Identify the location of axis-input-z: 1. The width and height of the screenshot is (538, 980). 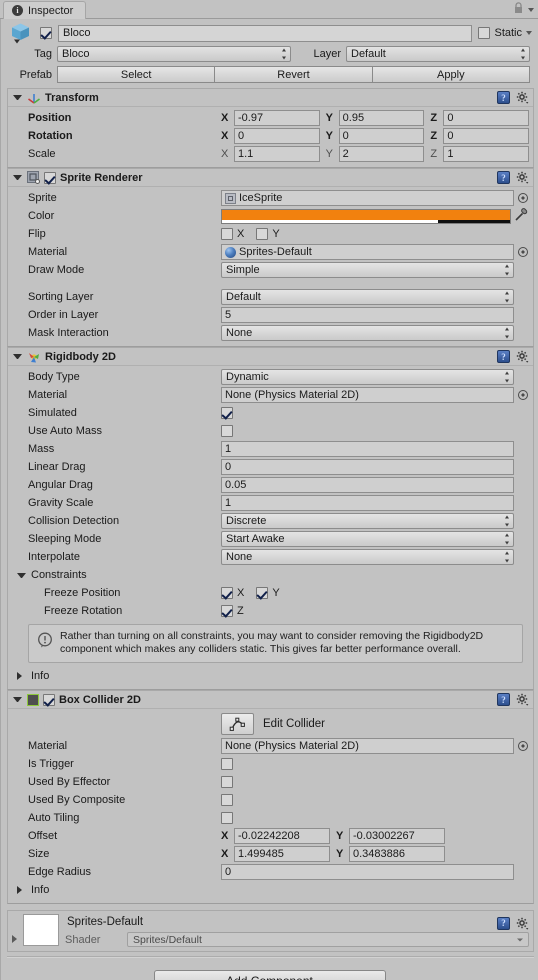
(486, 154).